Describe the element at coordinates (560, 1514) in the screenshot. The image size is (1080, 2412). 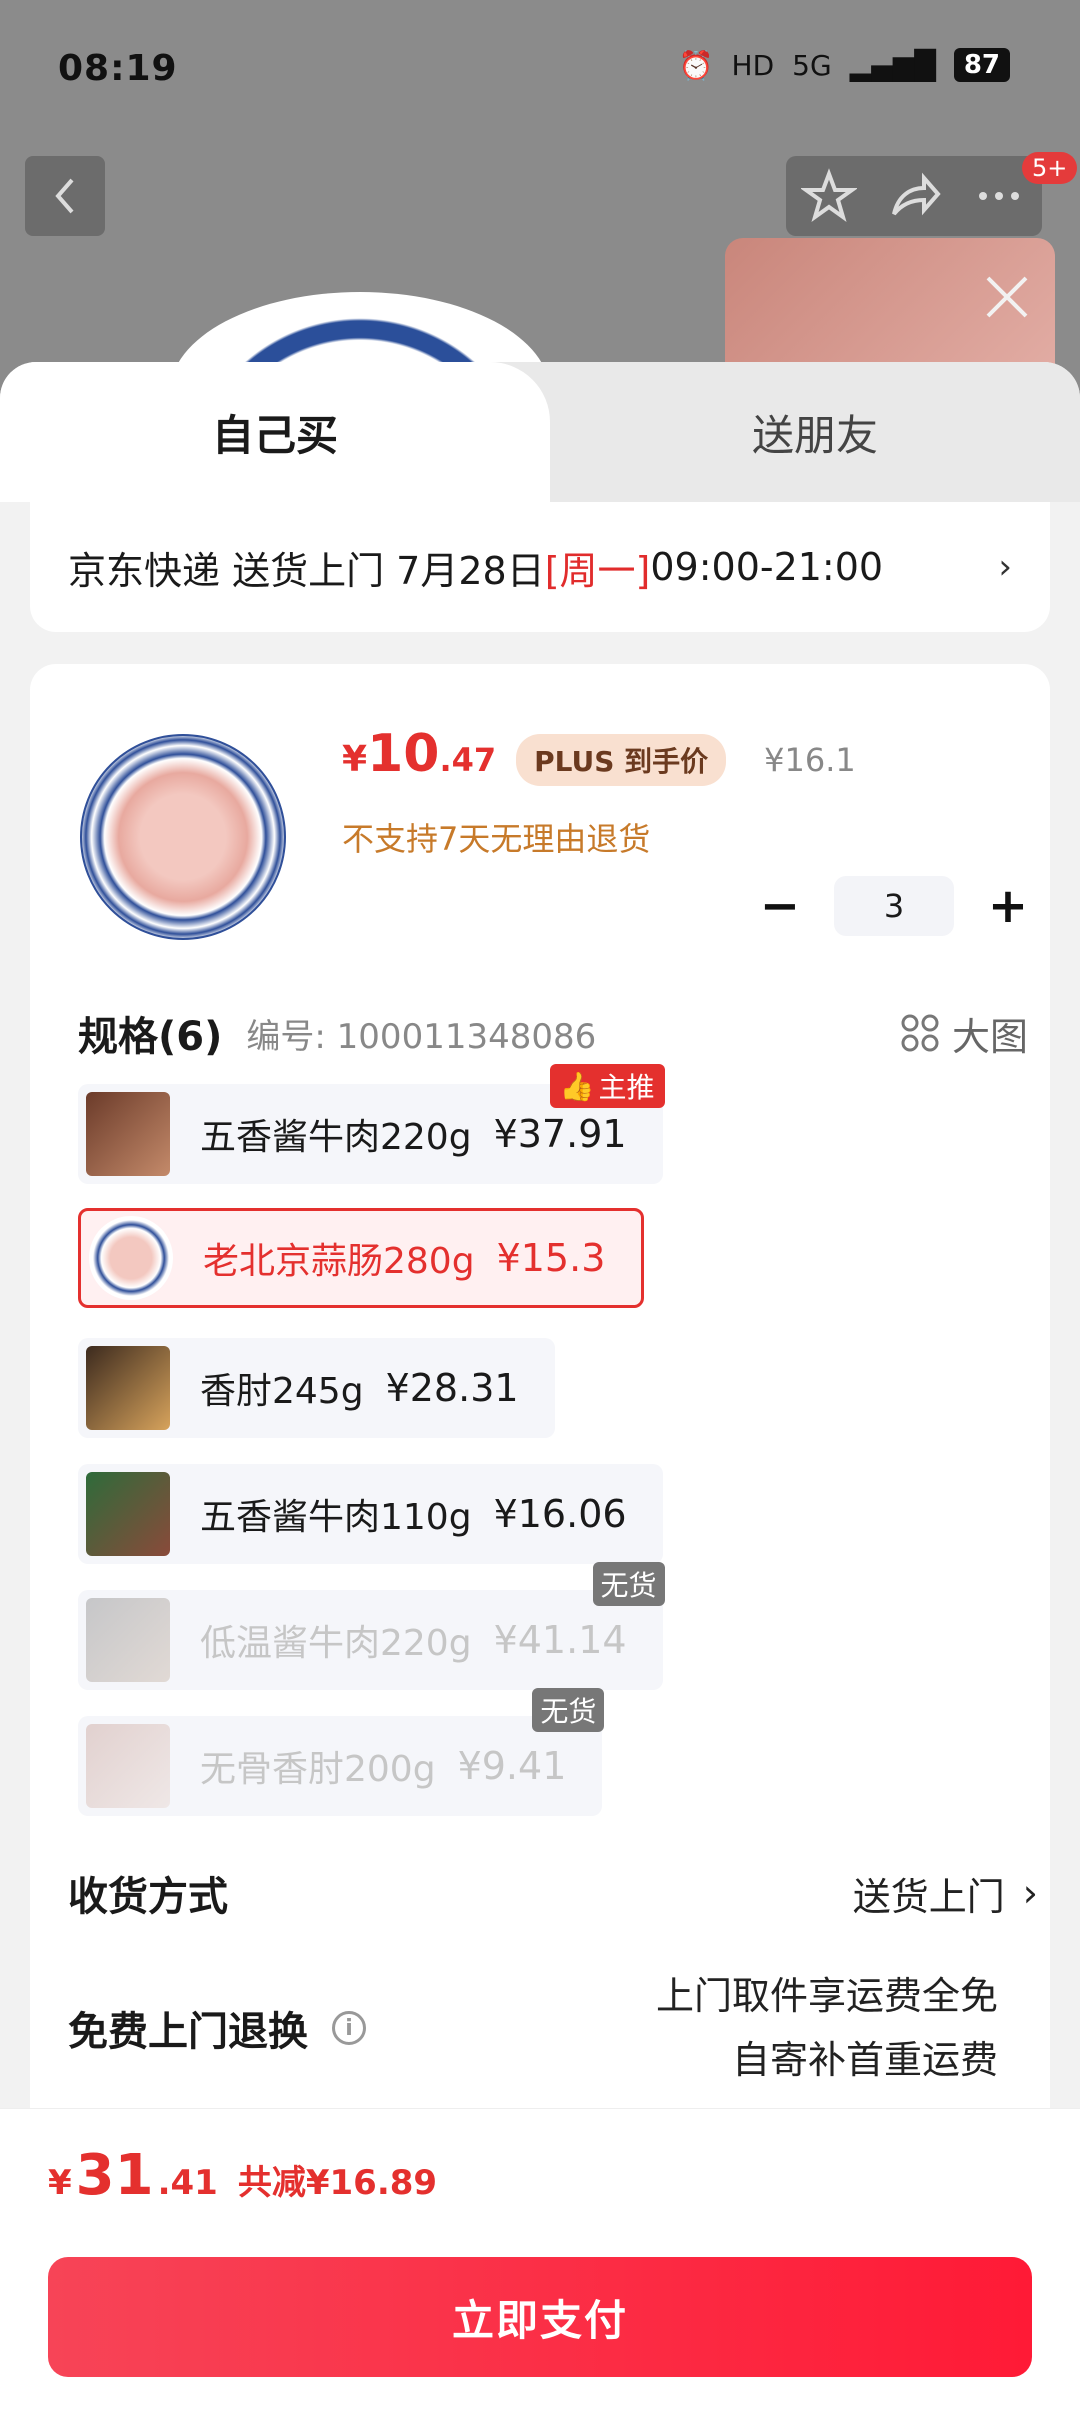
I see `option-price: ¥16.06` at that location.